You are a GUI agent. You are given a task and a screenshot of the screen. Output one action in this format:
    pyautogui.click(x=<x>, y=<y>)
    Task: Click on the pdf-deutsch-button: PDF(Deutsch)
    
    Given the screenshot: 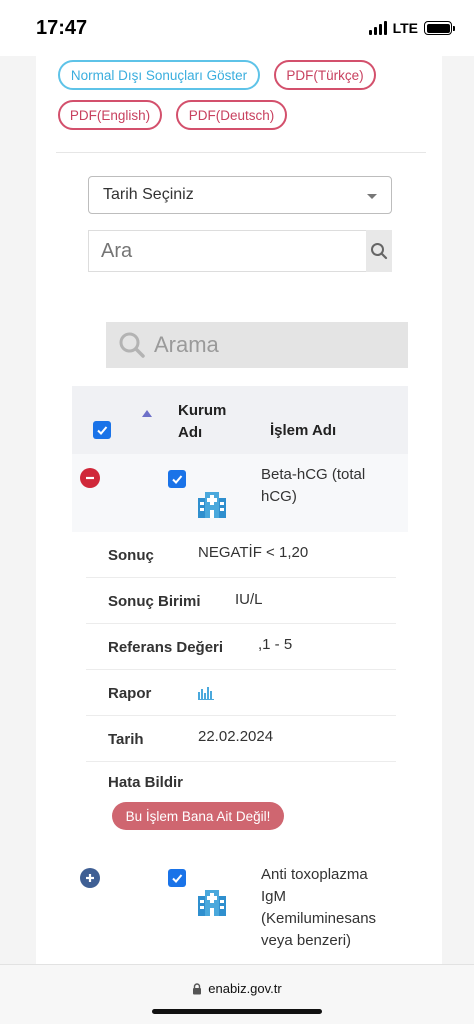 What is the action you would take?
    pyautogui.click(x=231, y=115)
    